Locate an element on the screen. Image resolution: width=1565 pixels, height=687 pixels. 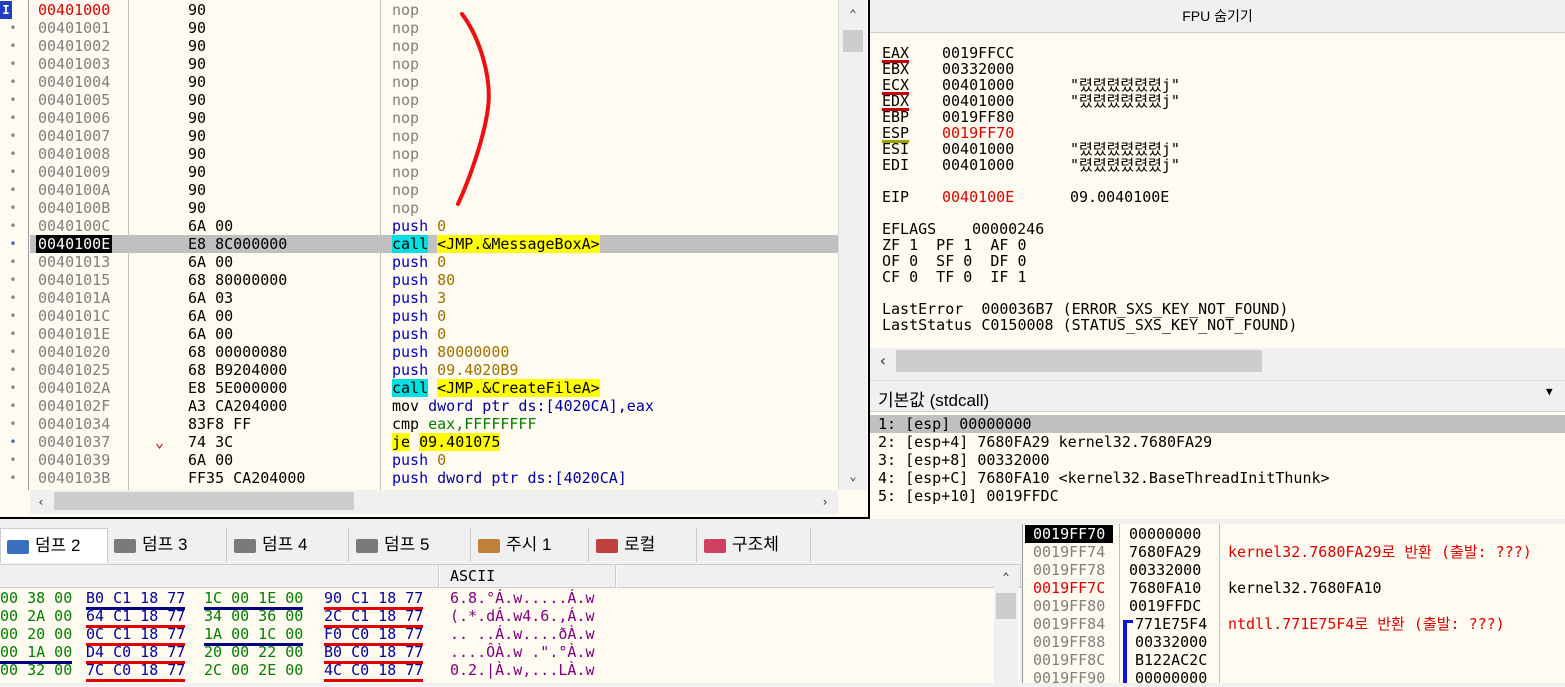
stack-value: 00332000 is located at coordinates (1171, 642).